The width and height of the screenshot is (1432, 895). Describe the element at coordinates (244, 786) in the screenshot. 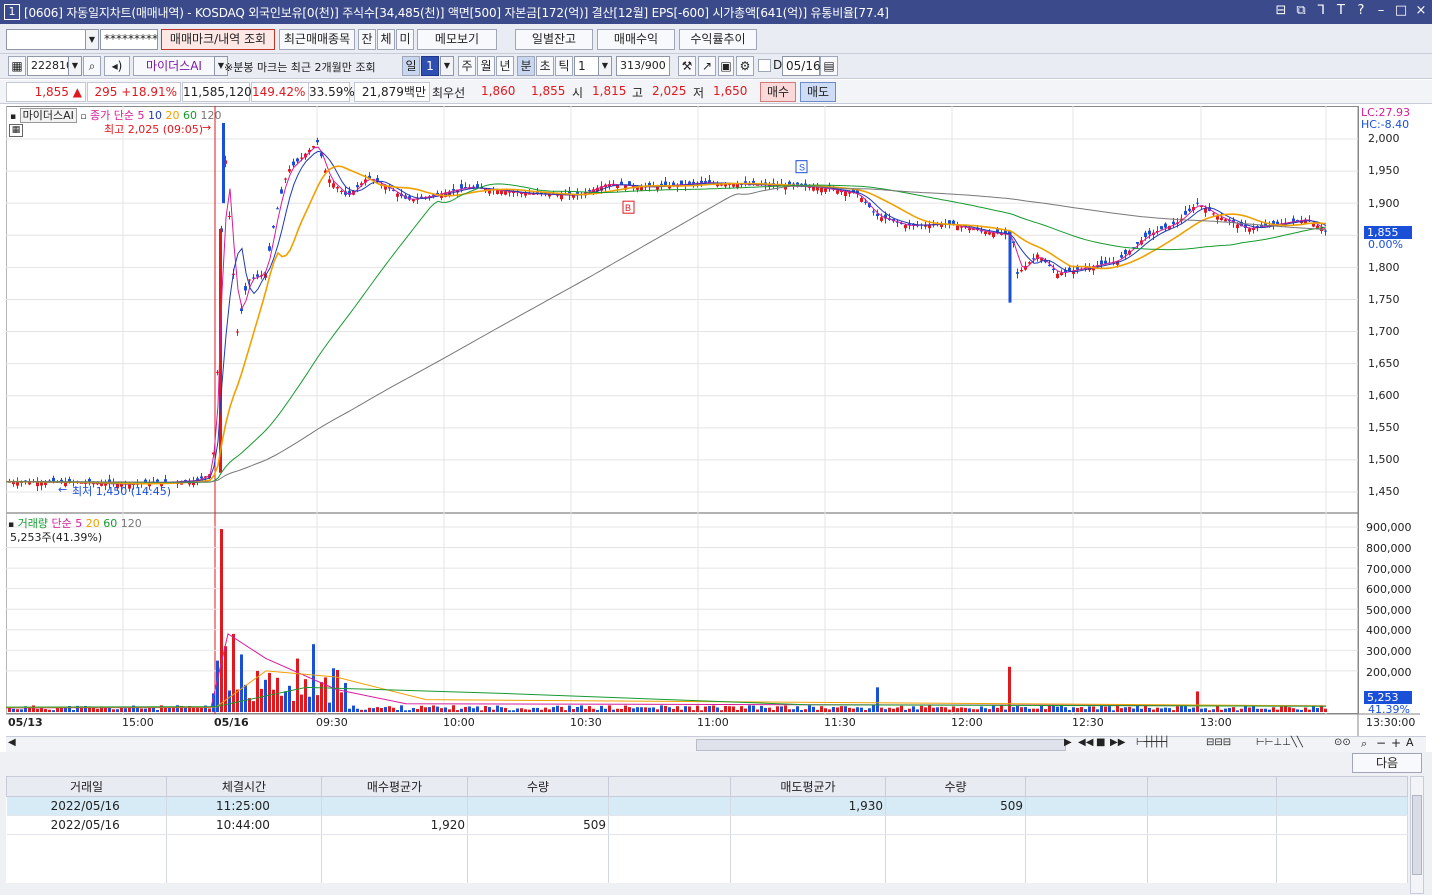

I see `col-time: 체결시간` at that location.